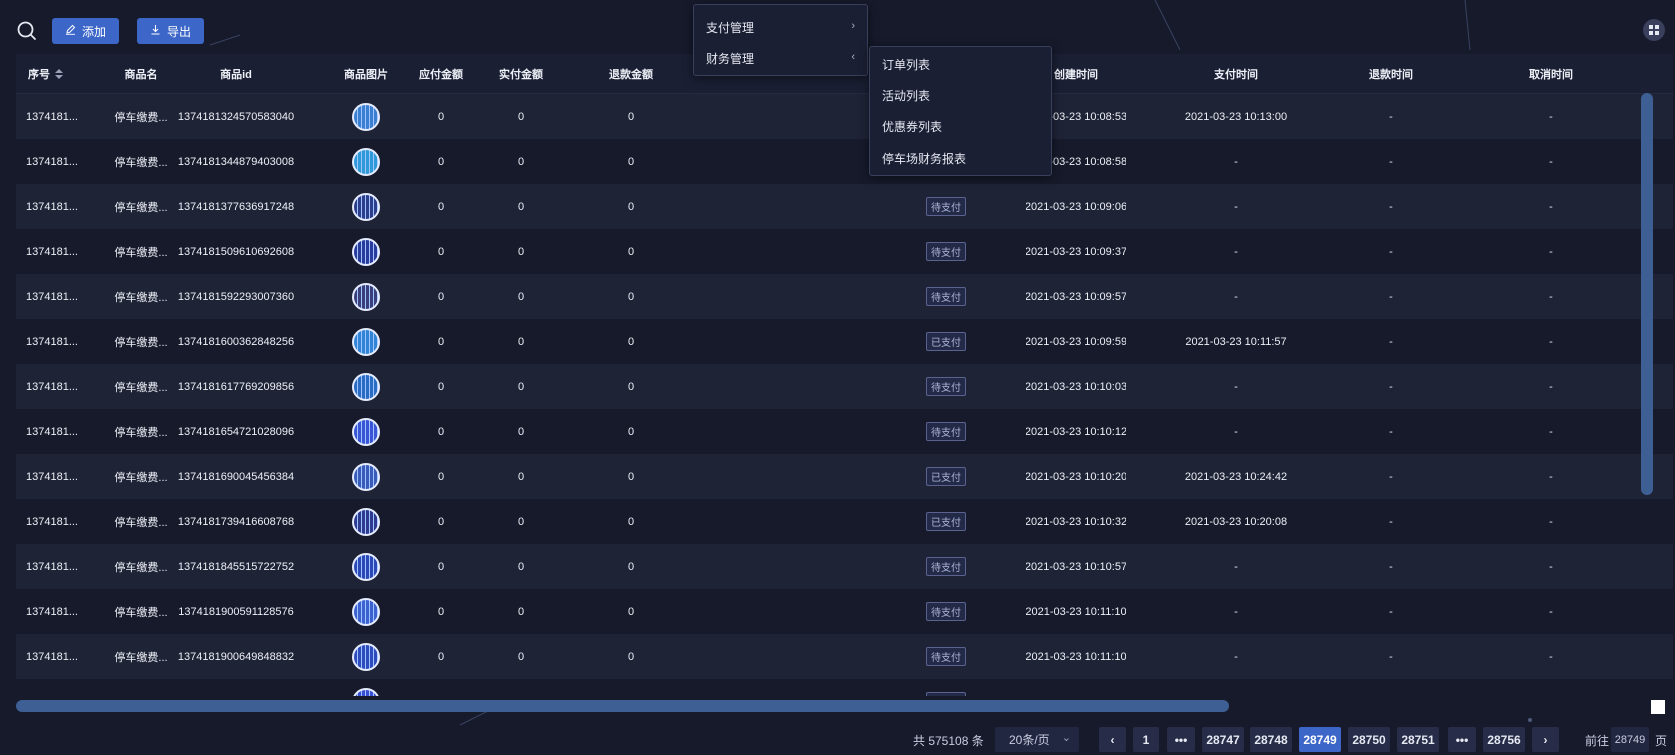 This screenshot has height=755, width=1675. Describe the element at coordinates (1236, 476) in the screenshot. I see `cell-pay-time: 2021-03-23 10:24:42` at that location.